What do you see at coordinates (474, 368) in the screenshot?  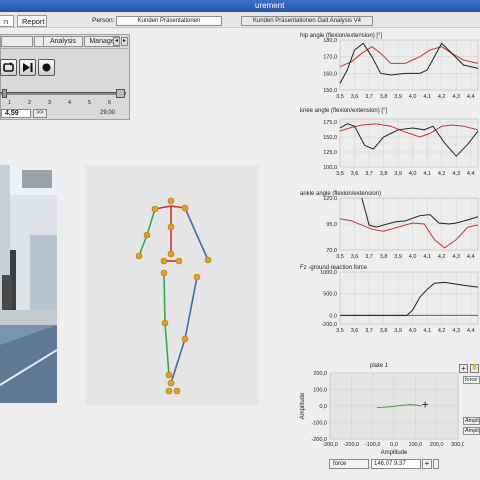 I see `hand-icon: ✋` at bounding box center [474, 368].